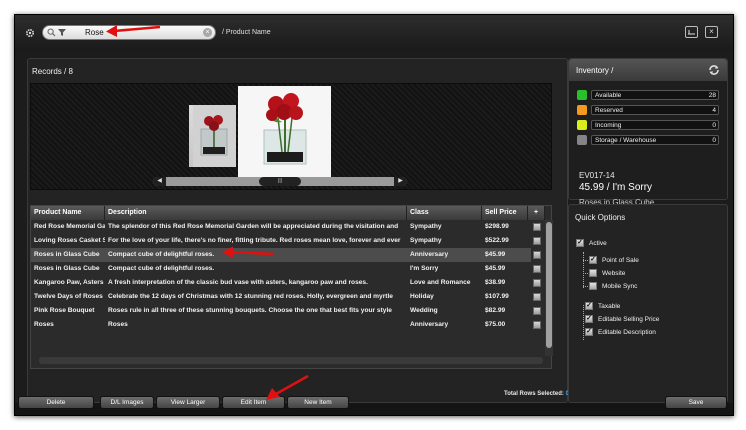  What do you see at coordinates (497, 226) in the screenshot?
I see `cell-sell-price: $298.99` at bounding box center [497, 226].